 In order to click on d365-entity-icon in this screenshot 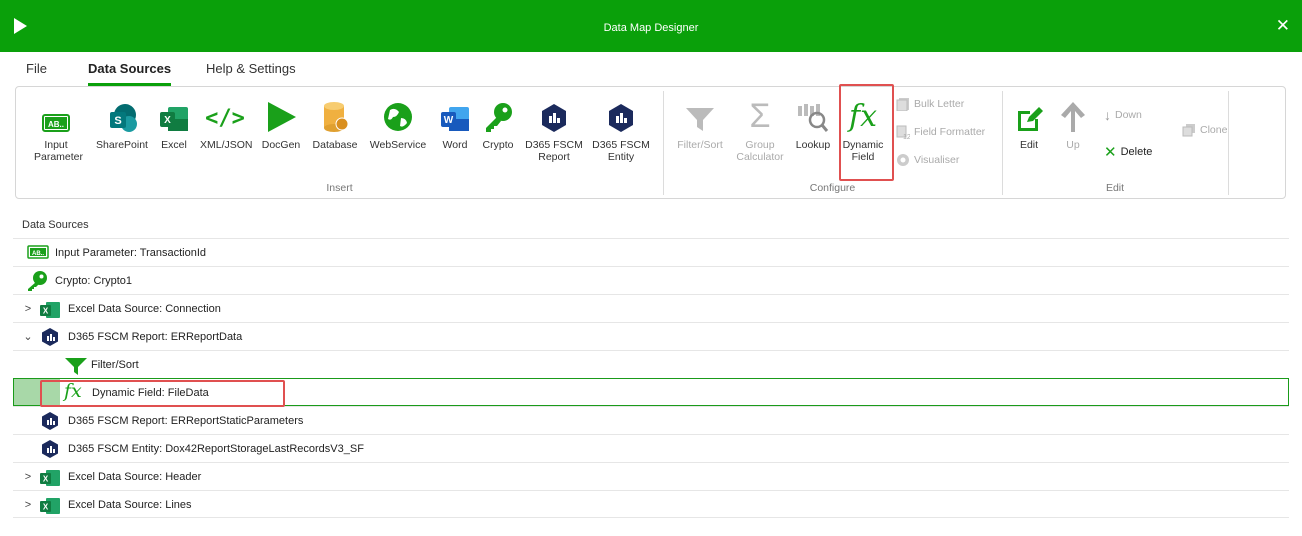, I will do `click(621, 118)`.